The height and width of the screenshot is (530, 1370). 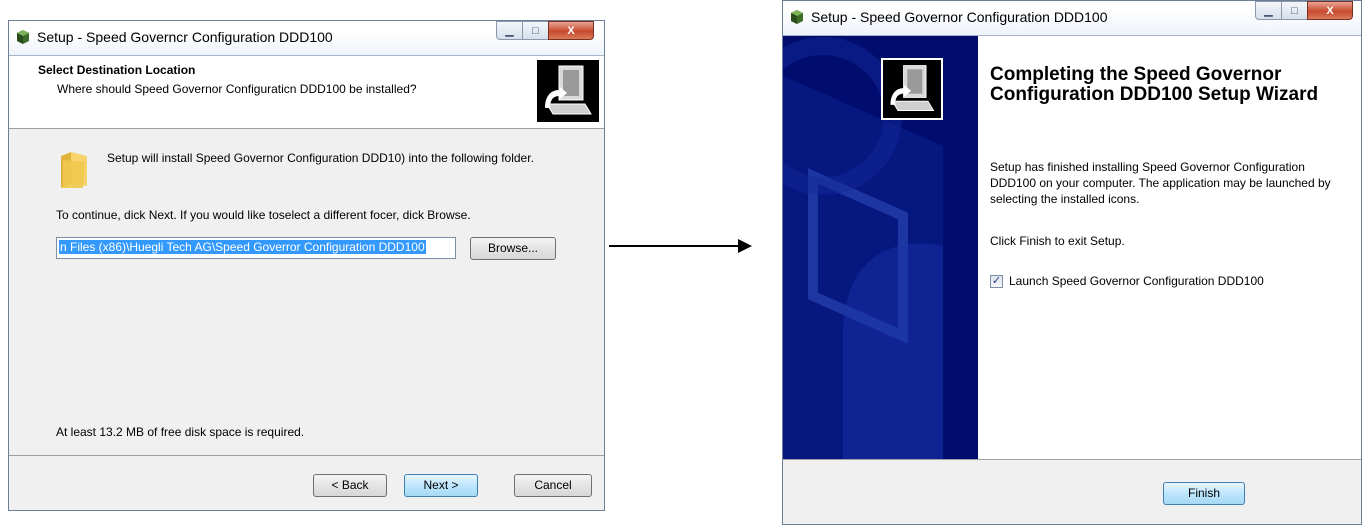 I want to click on exit-instructions: Click Finish to exit Setup., so click(x=1057, y=241).